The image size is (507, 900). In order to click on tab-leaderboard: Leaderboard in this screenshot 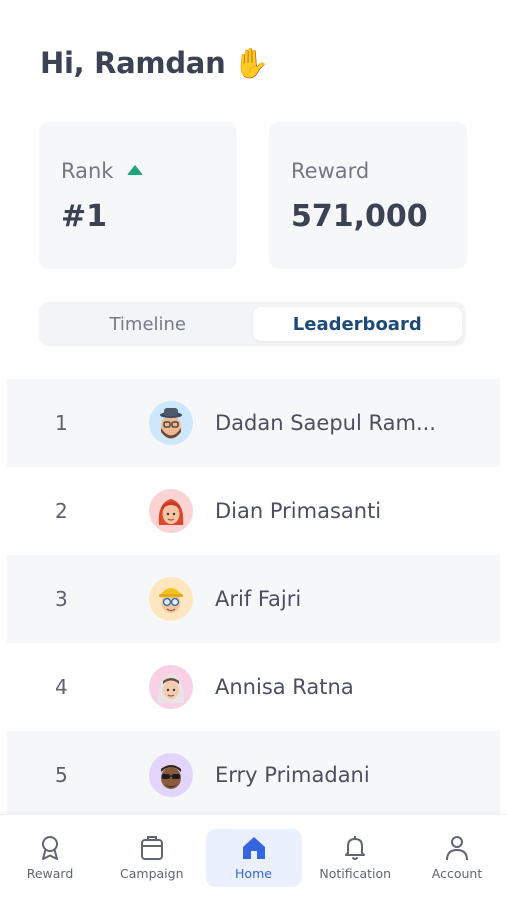, I will do `click(357, 324)`.